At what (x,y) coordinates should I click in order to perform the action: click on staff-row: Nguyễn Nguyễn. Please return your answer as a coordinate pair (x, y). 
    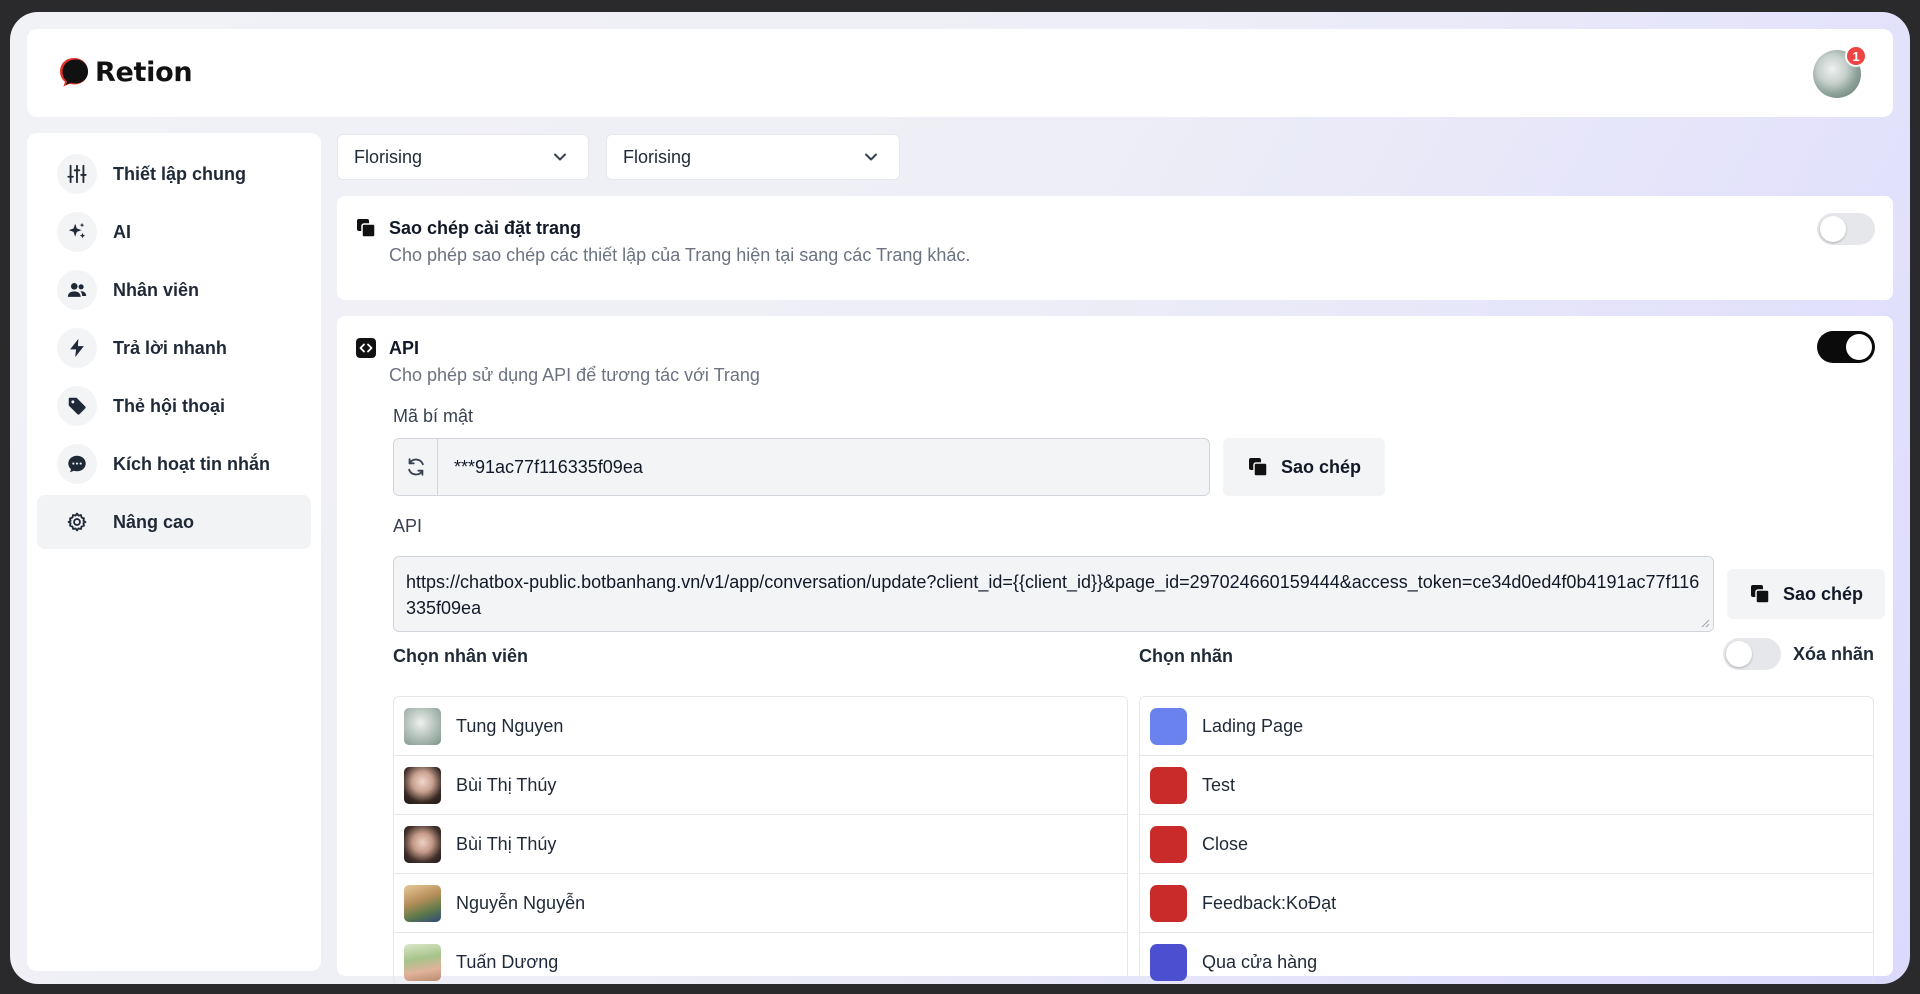
    Looking at the image, I should click on (760, 903).